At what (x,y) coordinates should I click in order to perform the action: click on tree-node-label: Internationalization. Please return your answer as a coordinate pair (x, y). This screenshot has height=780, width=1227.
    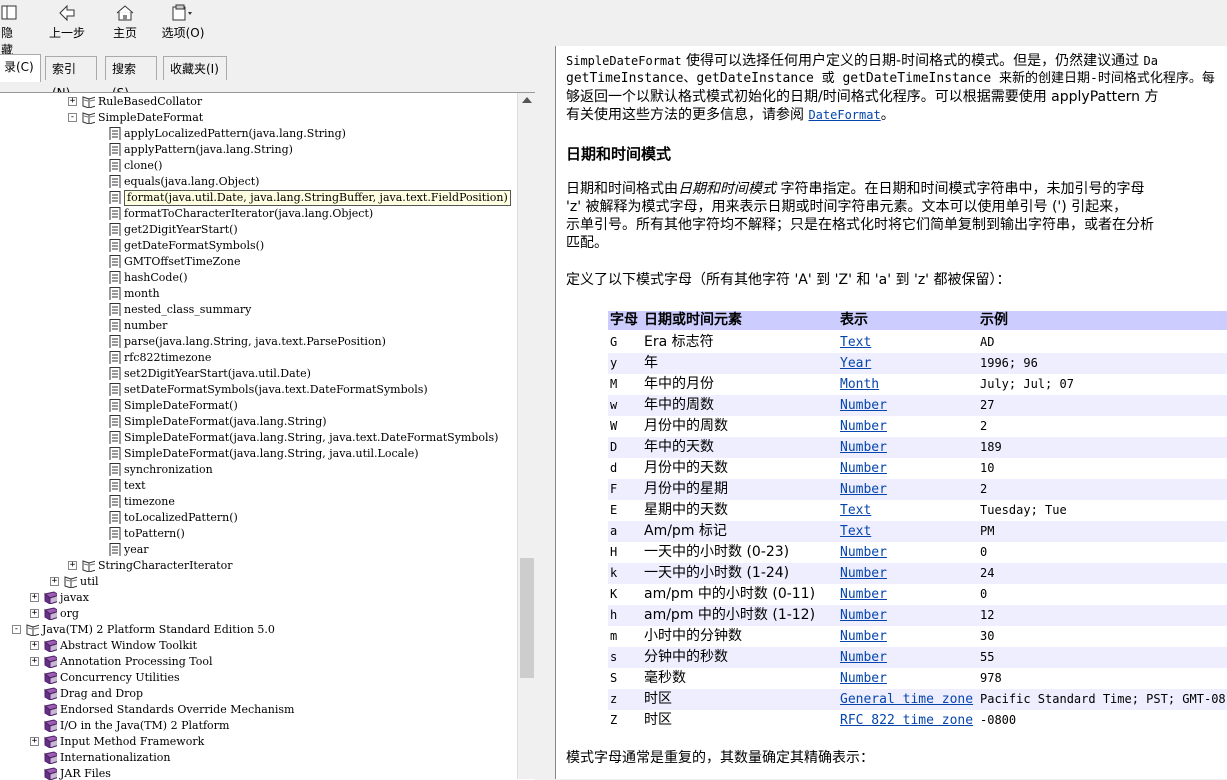
    Looking at the image, I should click on (115, 758).